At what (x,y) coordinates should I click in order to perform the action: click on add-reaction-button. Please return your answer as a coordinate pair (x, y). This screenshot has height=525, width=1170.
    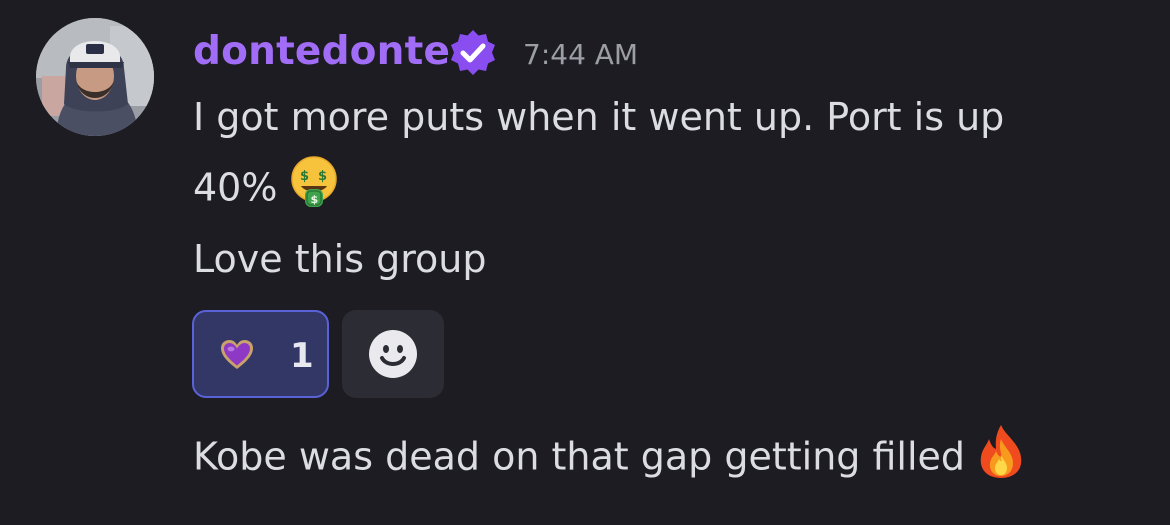
    Looking at the image, I should click on (393, 354).